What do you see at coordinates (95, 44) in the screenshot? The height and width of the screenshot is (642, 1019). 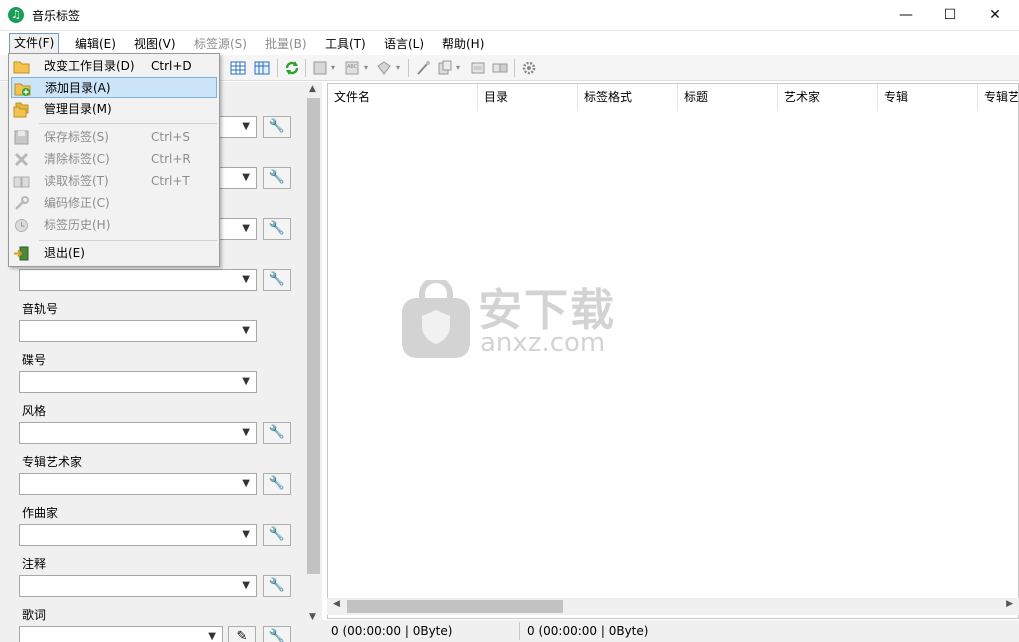 I see `menu-edit: 编辑(E)` at bounding box center [95, 44].